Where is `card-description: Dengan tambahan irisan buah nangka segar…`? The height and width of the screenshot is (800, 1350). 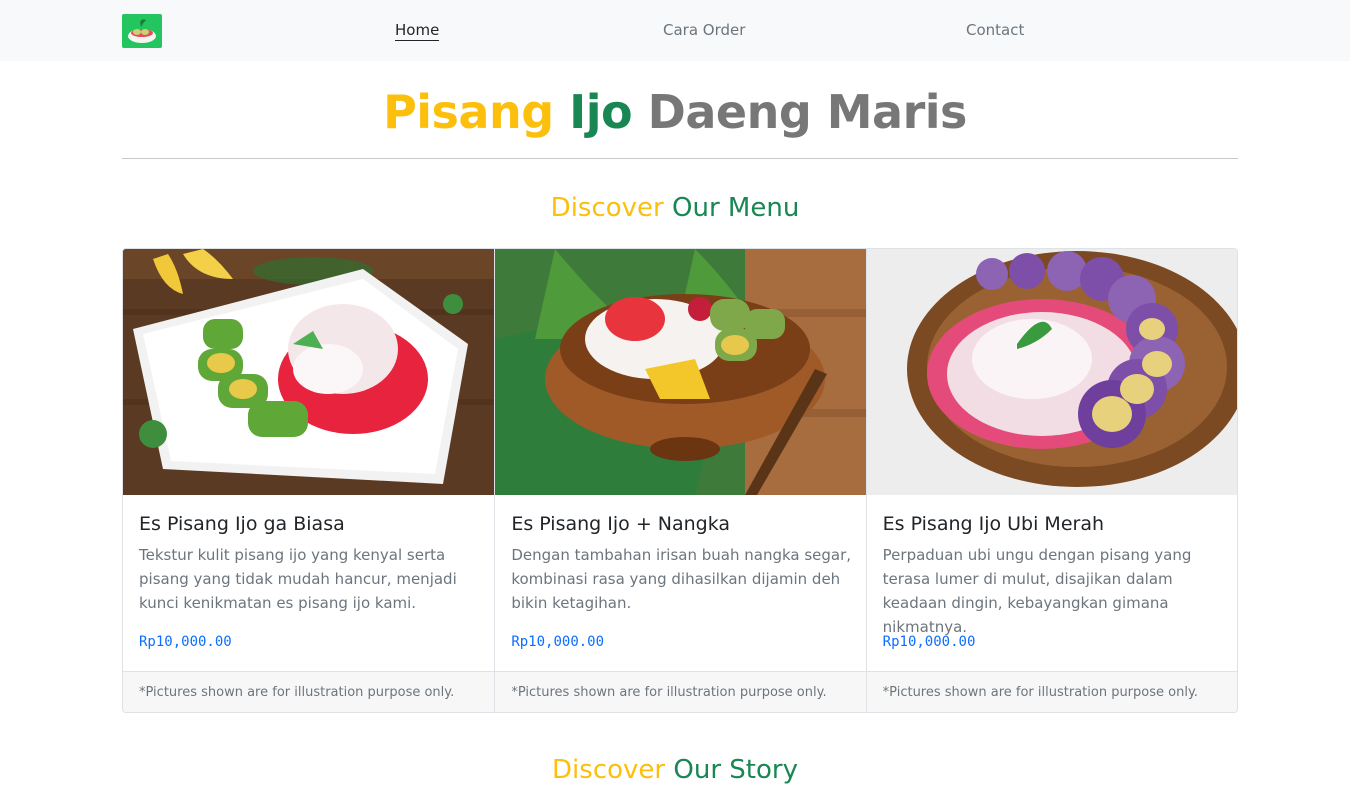
card-description: Dengan tambahan irisan buah nangka segar… is located at coordinates (681, 579).